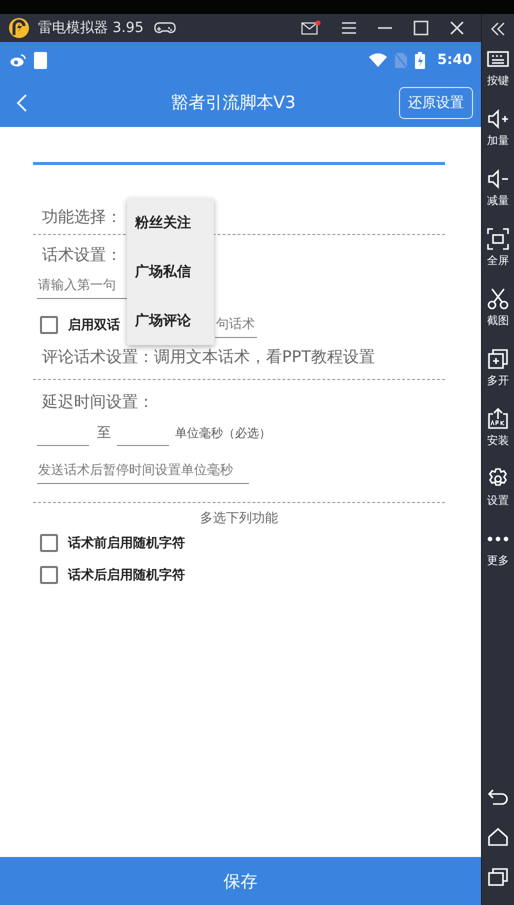 The image size is (514, 905). What do you see at coordinates (498, 200) in the screenshot?
I see `toolbar-label: 减量` at bounding box center [498, 200].